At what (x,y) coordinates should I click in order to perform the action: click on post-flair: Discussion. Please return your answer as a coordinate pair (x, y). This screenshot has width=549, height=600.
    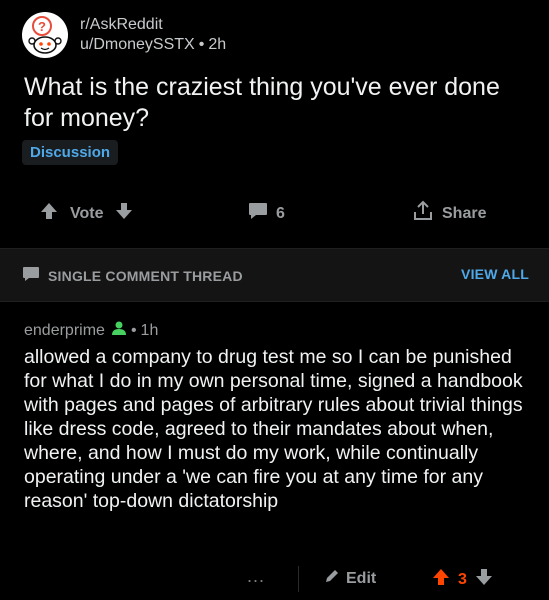
    Looking at the image, I should click on (70, 152).